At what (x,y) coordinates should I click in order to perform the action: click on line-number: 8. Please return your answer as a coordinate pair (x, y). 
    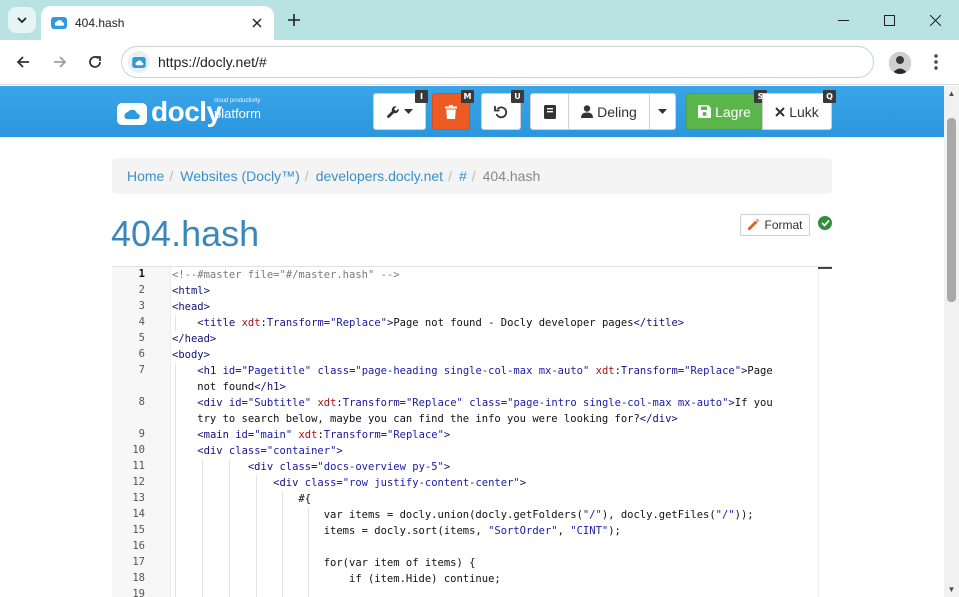
    Looking at the image, I should click on (141, 402).